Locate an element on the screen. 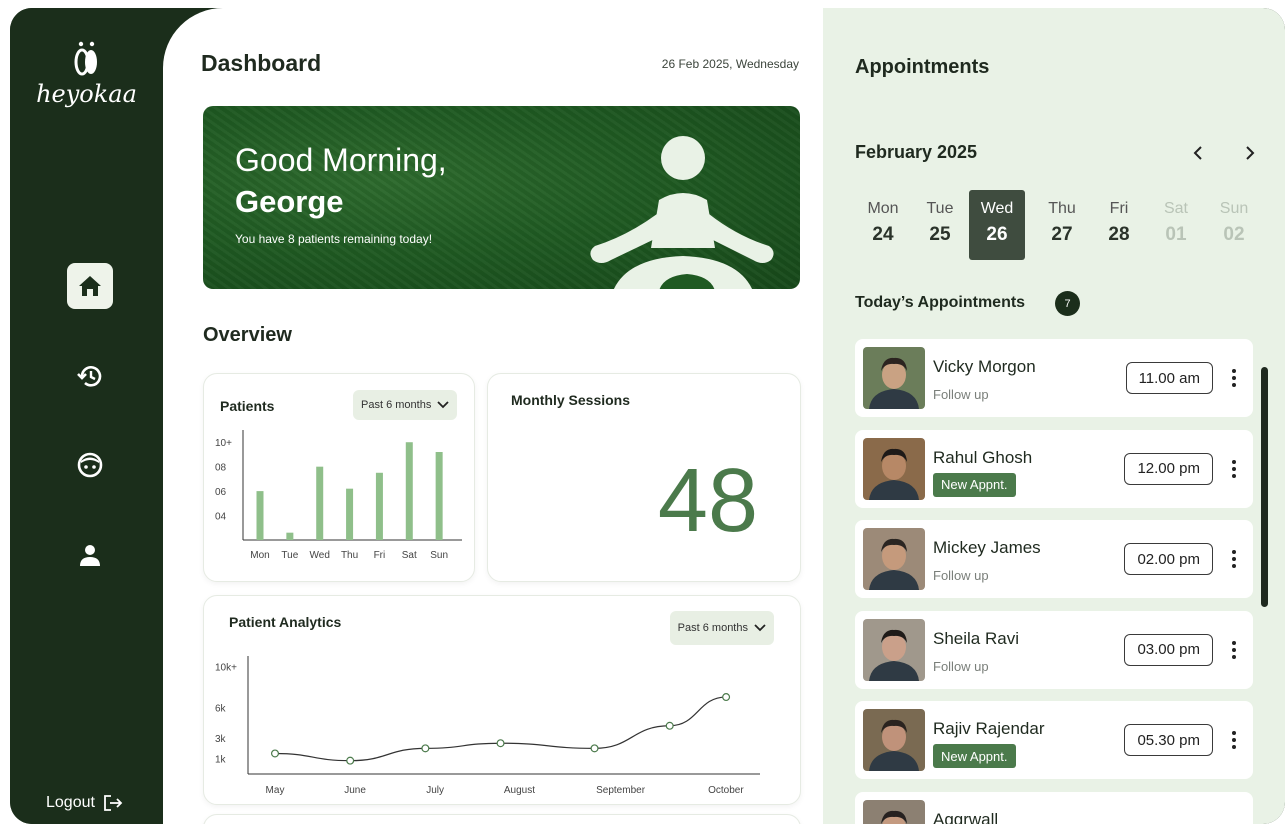  appointments-title: Appointments is located at coordinates (922, 67).